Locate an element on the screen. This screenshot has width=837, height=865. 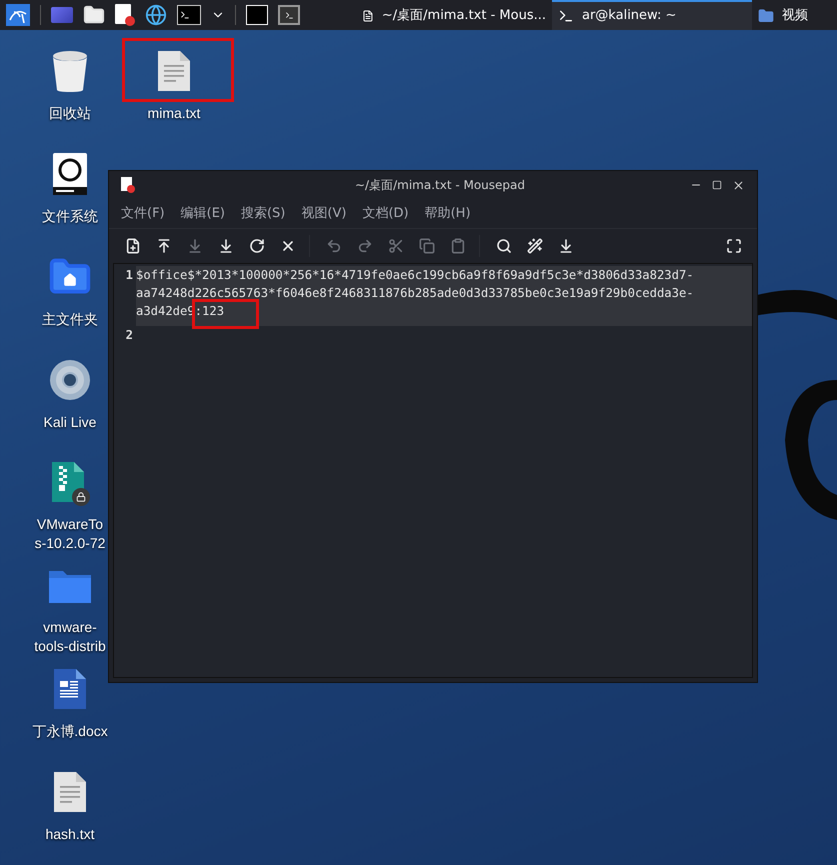
wand-icon is located at coordinates (534, 246).